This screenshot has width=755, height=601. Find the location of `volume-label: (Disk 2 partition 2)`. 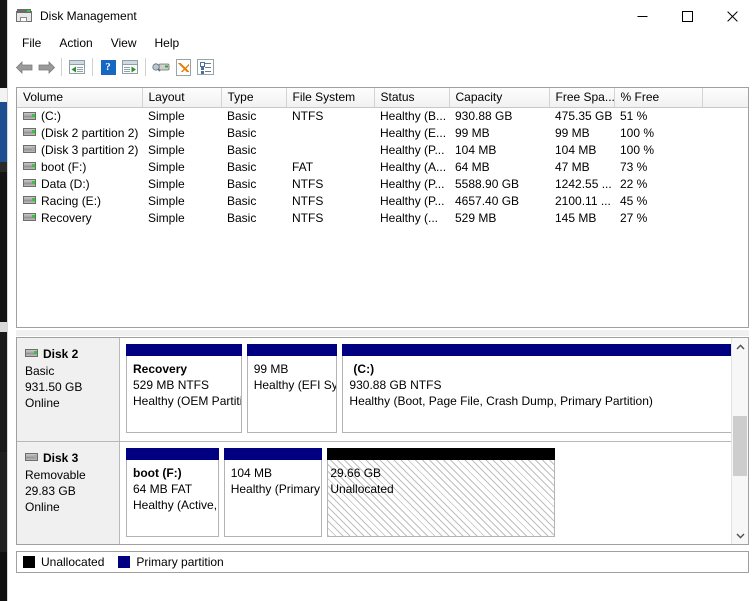

volume-label: (Disk 2 partition 2) is located at coordinates (90, 132).